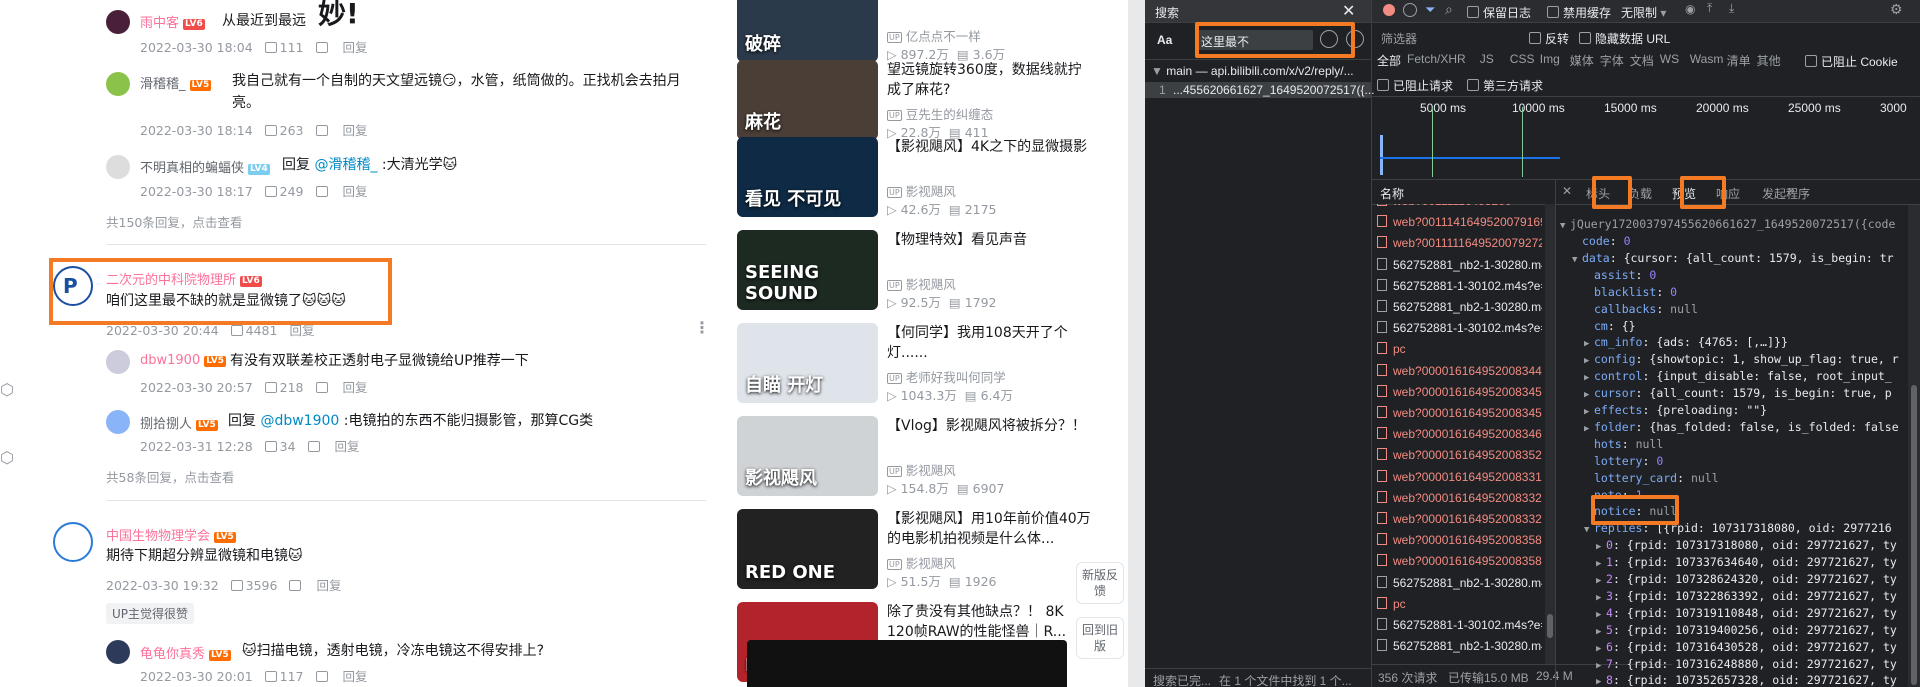 The width and height of the screenshot is (1920, 687). I want to click on tab-search: 搜索, so click(1167, 12).